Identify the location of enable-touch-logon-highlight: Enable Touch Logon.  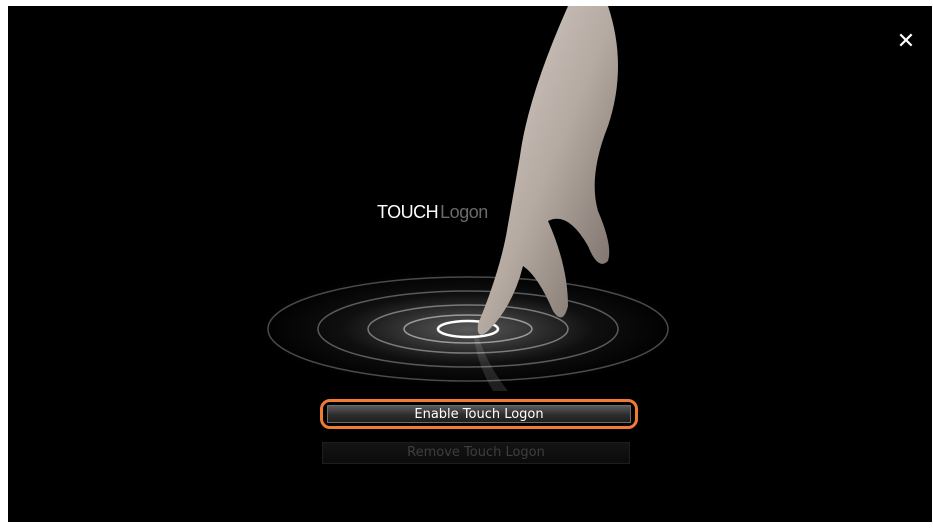
(479, 414).